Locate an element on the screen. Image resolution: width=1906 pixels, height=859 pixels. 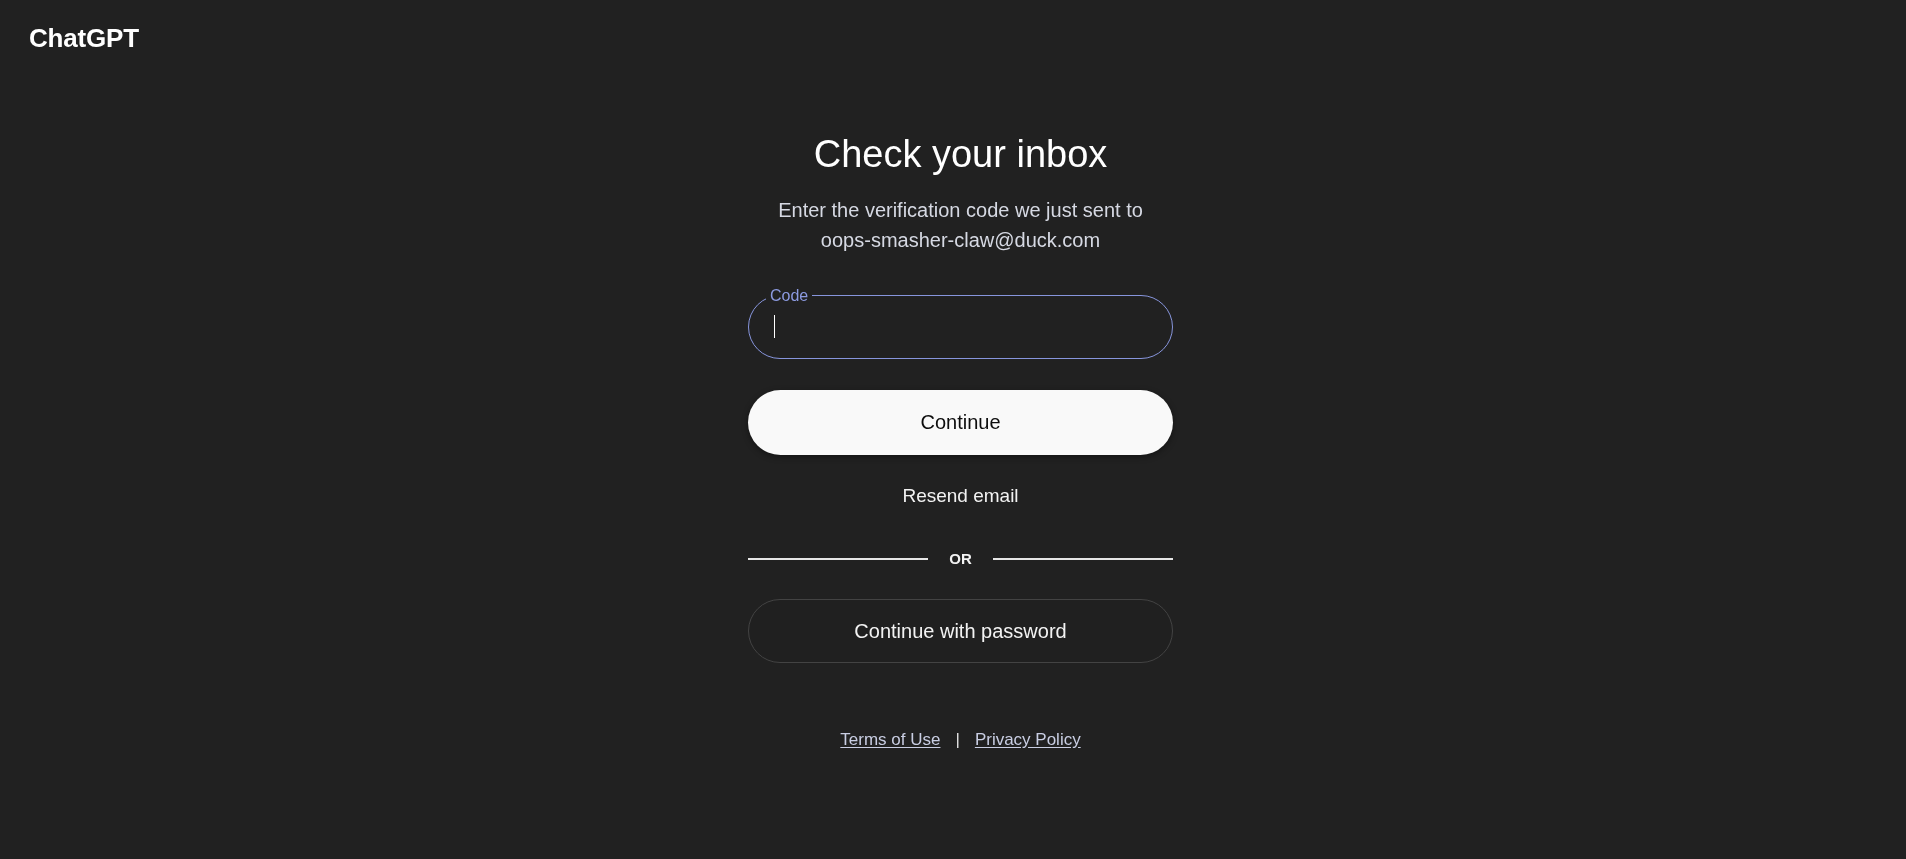
password-login-button: Continue with password is located at coordinates (960, 631).